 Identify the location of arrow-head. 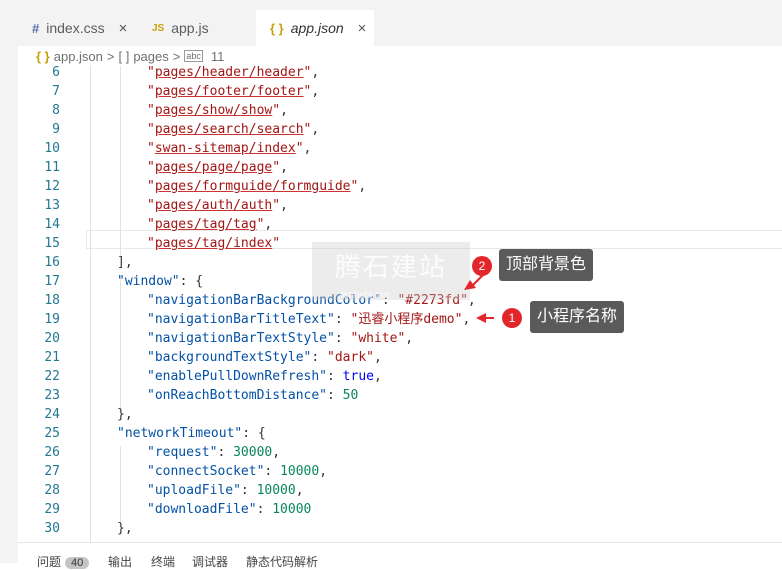
(481, 318).